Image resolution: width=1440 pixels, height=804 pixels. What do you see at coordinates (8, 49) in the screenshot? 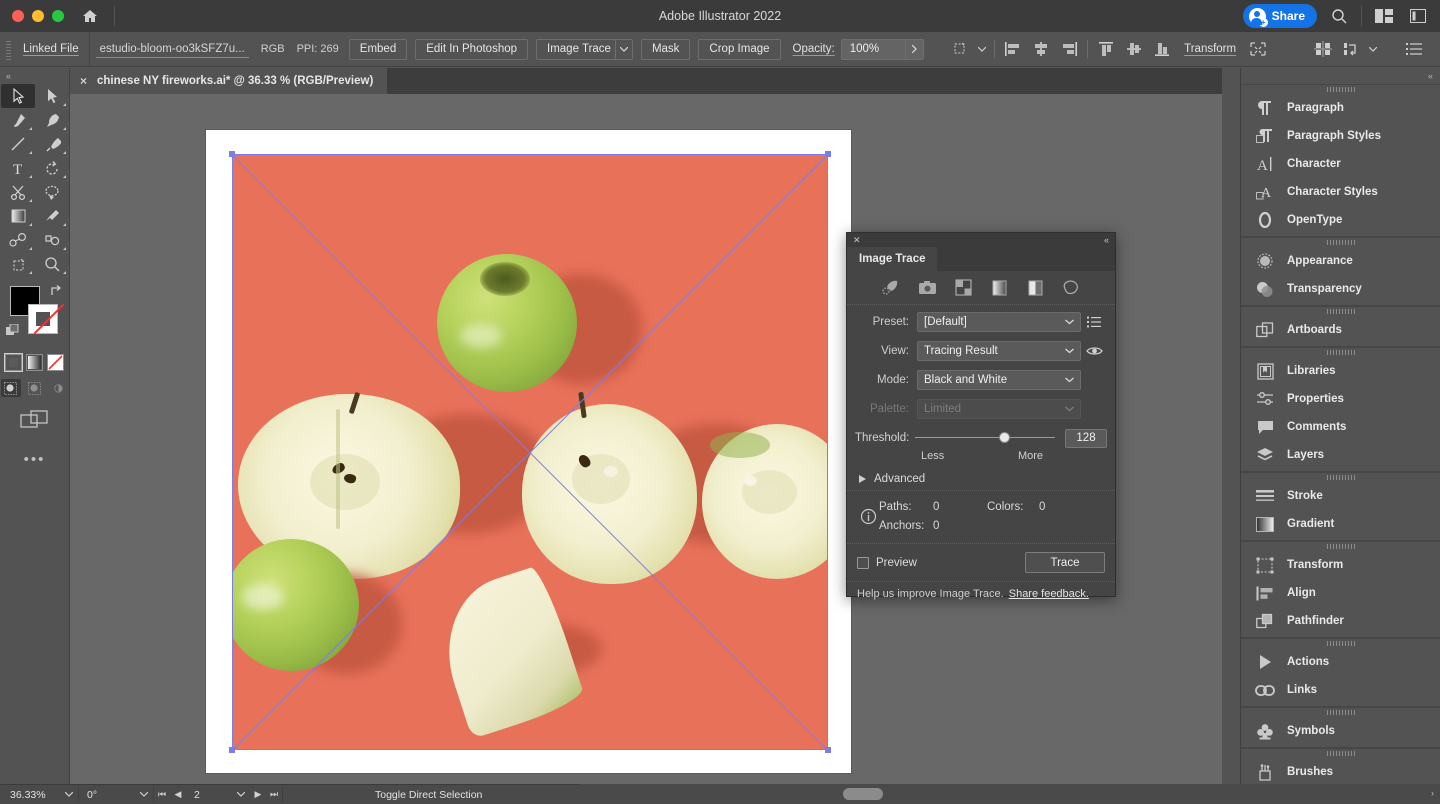
I see `control-bar-grip` at bounding box center [8, 49].